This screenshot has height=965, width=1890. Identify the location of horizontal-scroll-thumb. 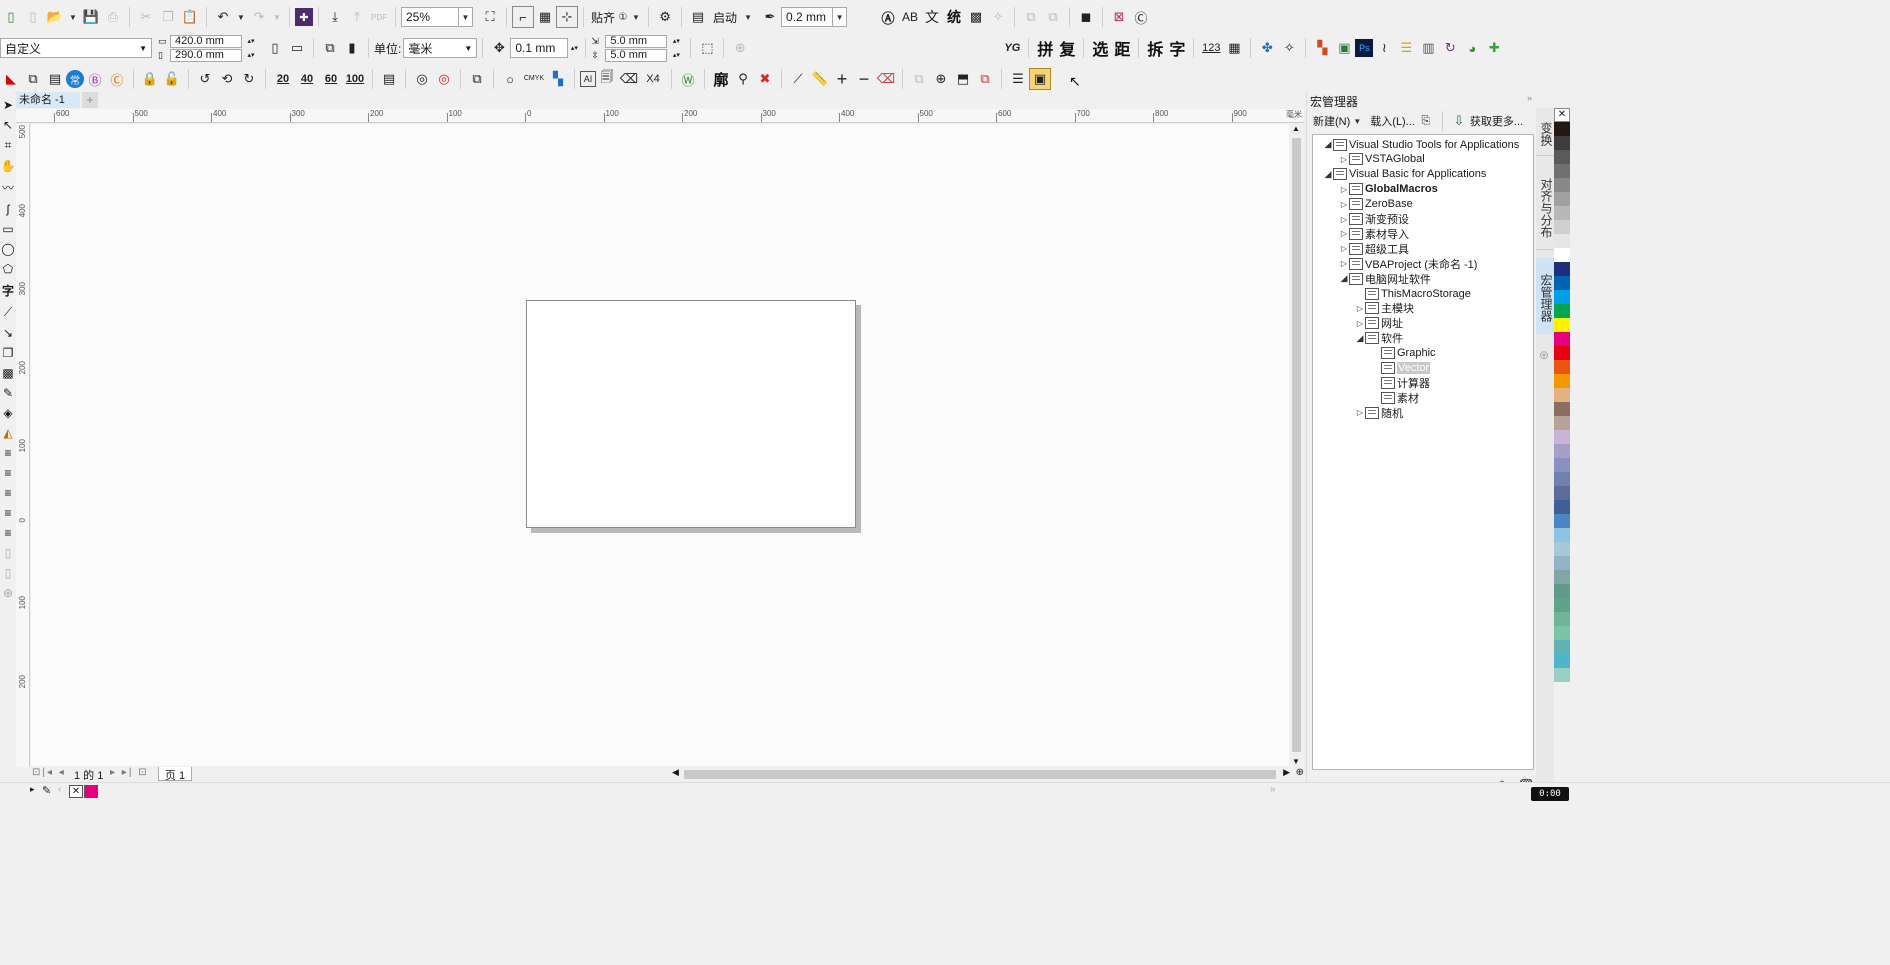
(980, 774).